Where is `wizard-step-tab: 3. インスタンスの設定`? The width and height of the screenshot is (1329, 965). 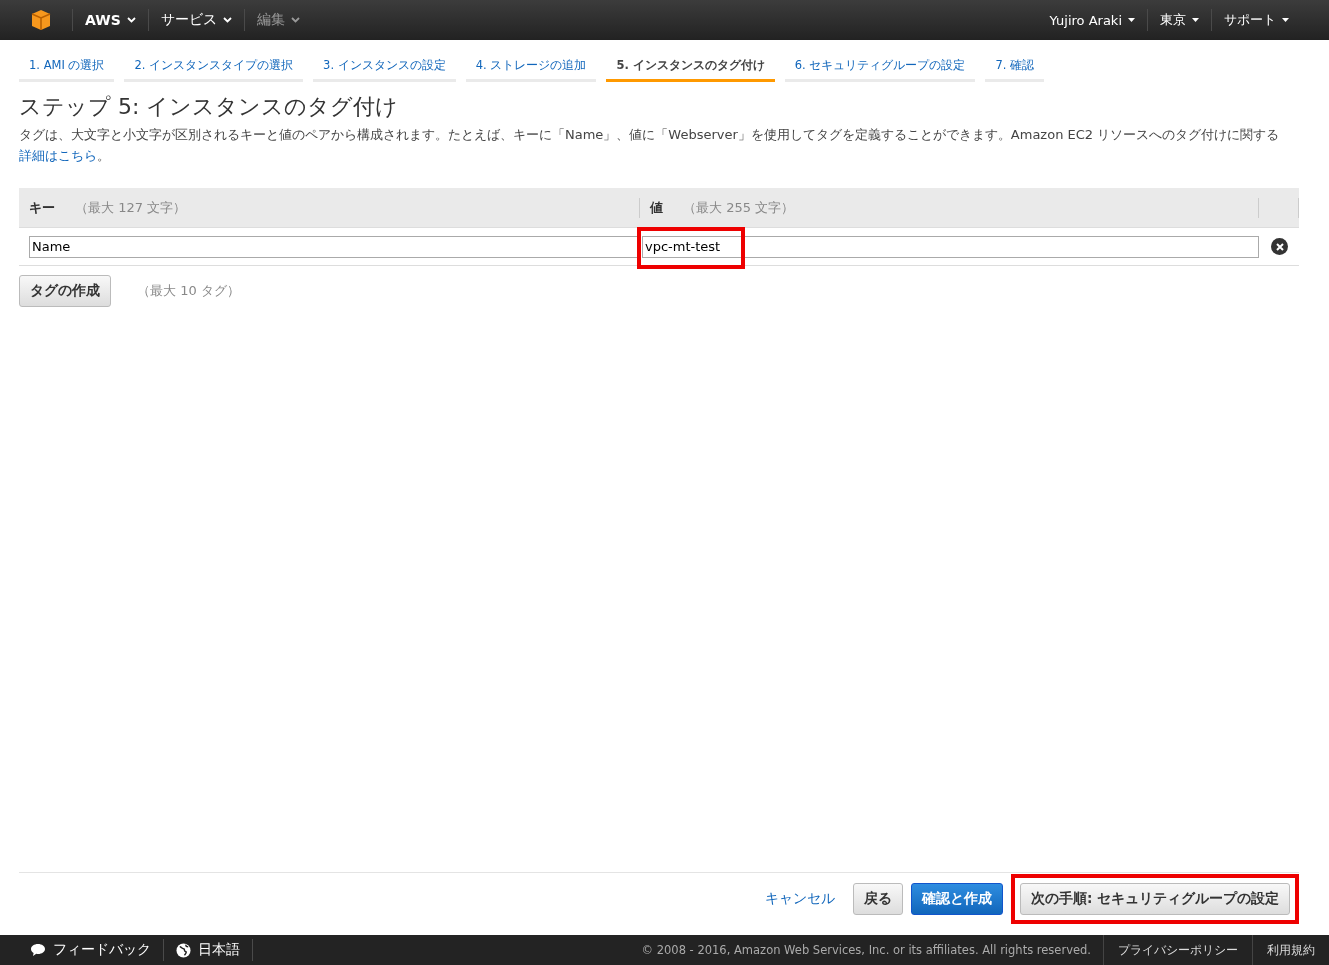 wizard-step-tab: 3. インスタンスの設定 is located at coordinates (384, 69).